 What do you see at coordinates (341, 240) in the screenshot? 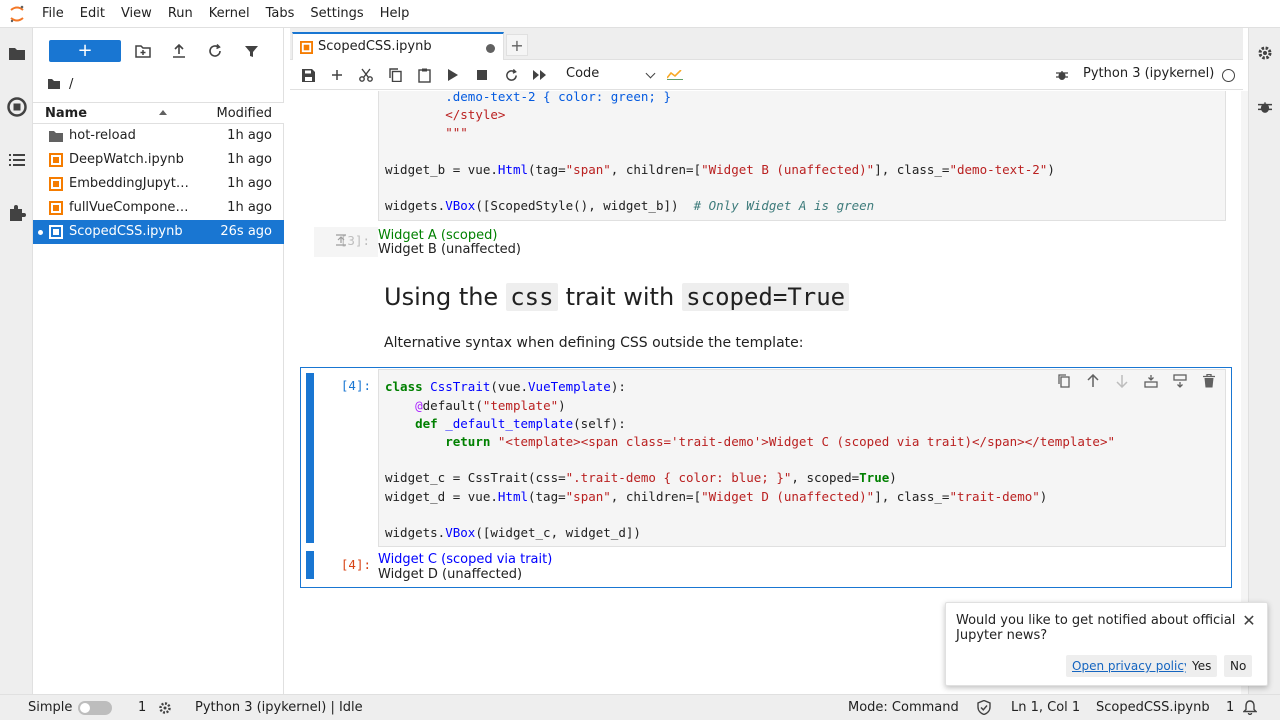
I see `collapse-output-icon` at bounding box center [341, 240].